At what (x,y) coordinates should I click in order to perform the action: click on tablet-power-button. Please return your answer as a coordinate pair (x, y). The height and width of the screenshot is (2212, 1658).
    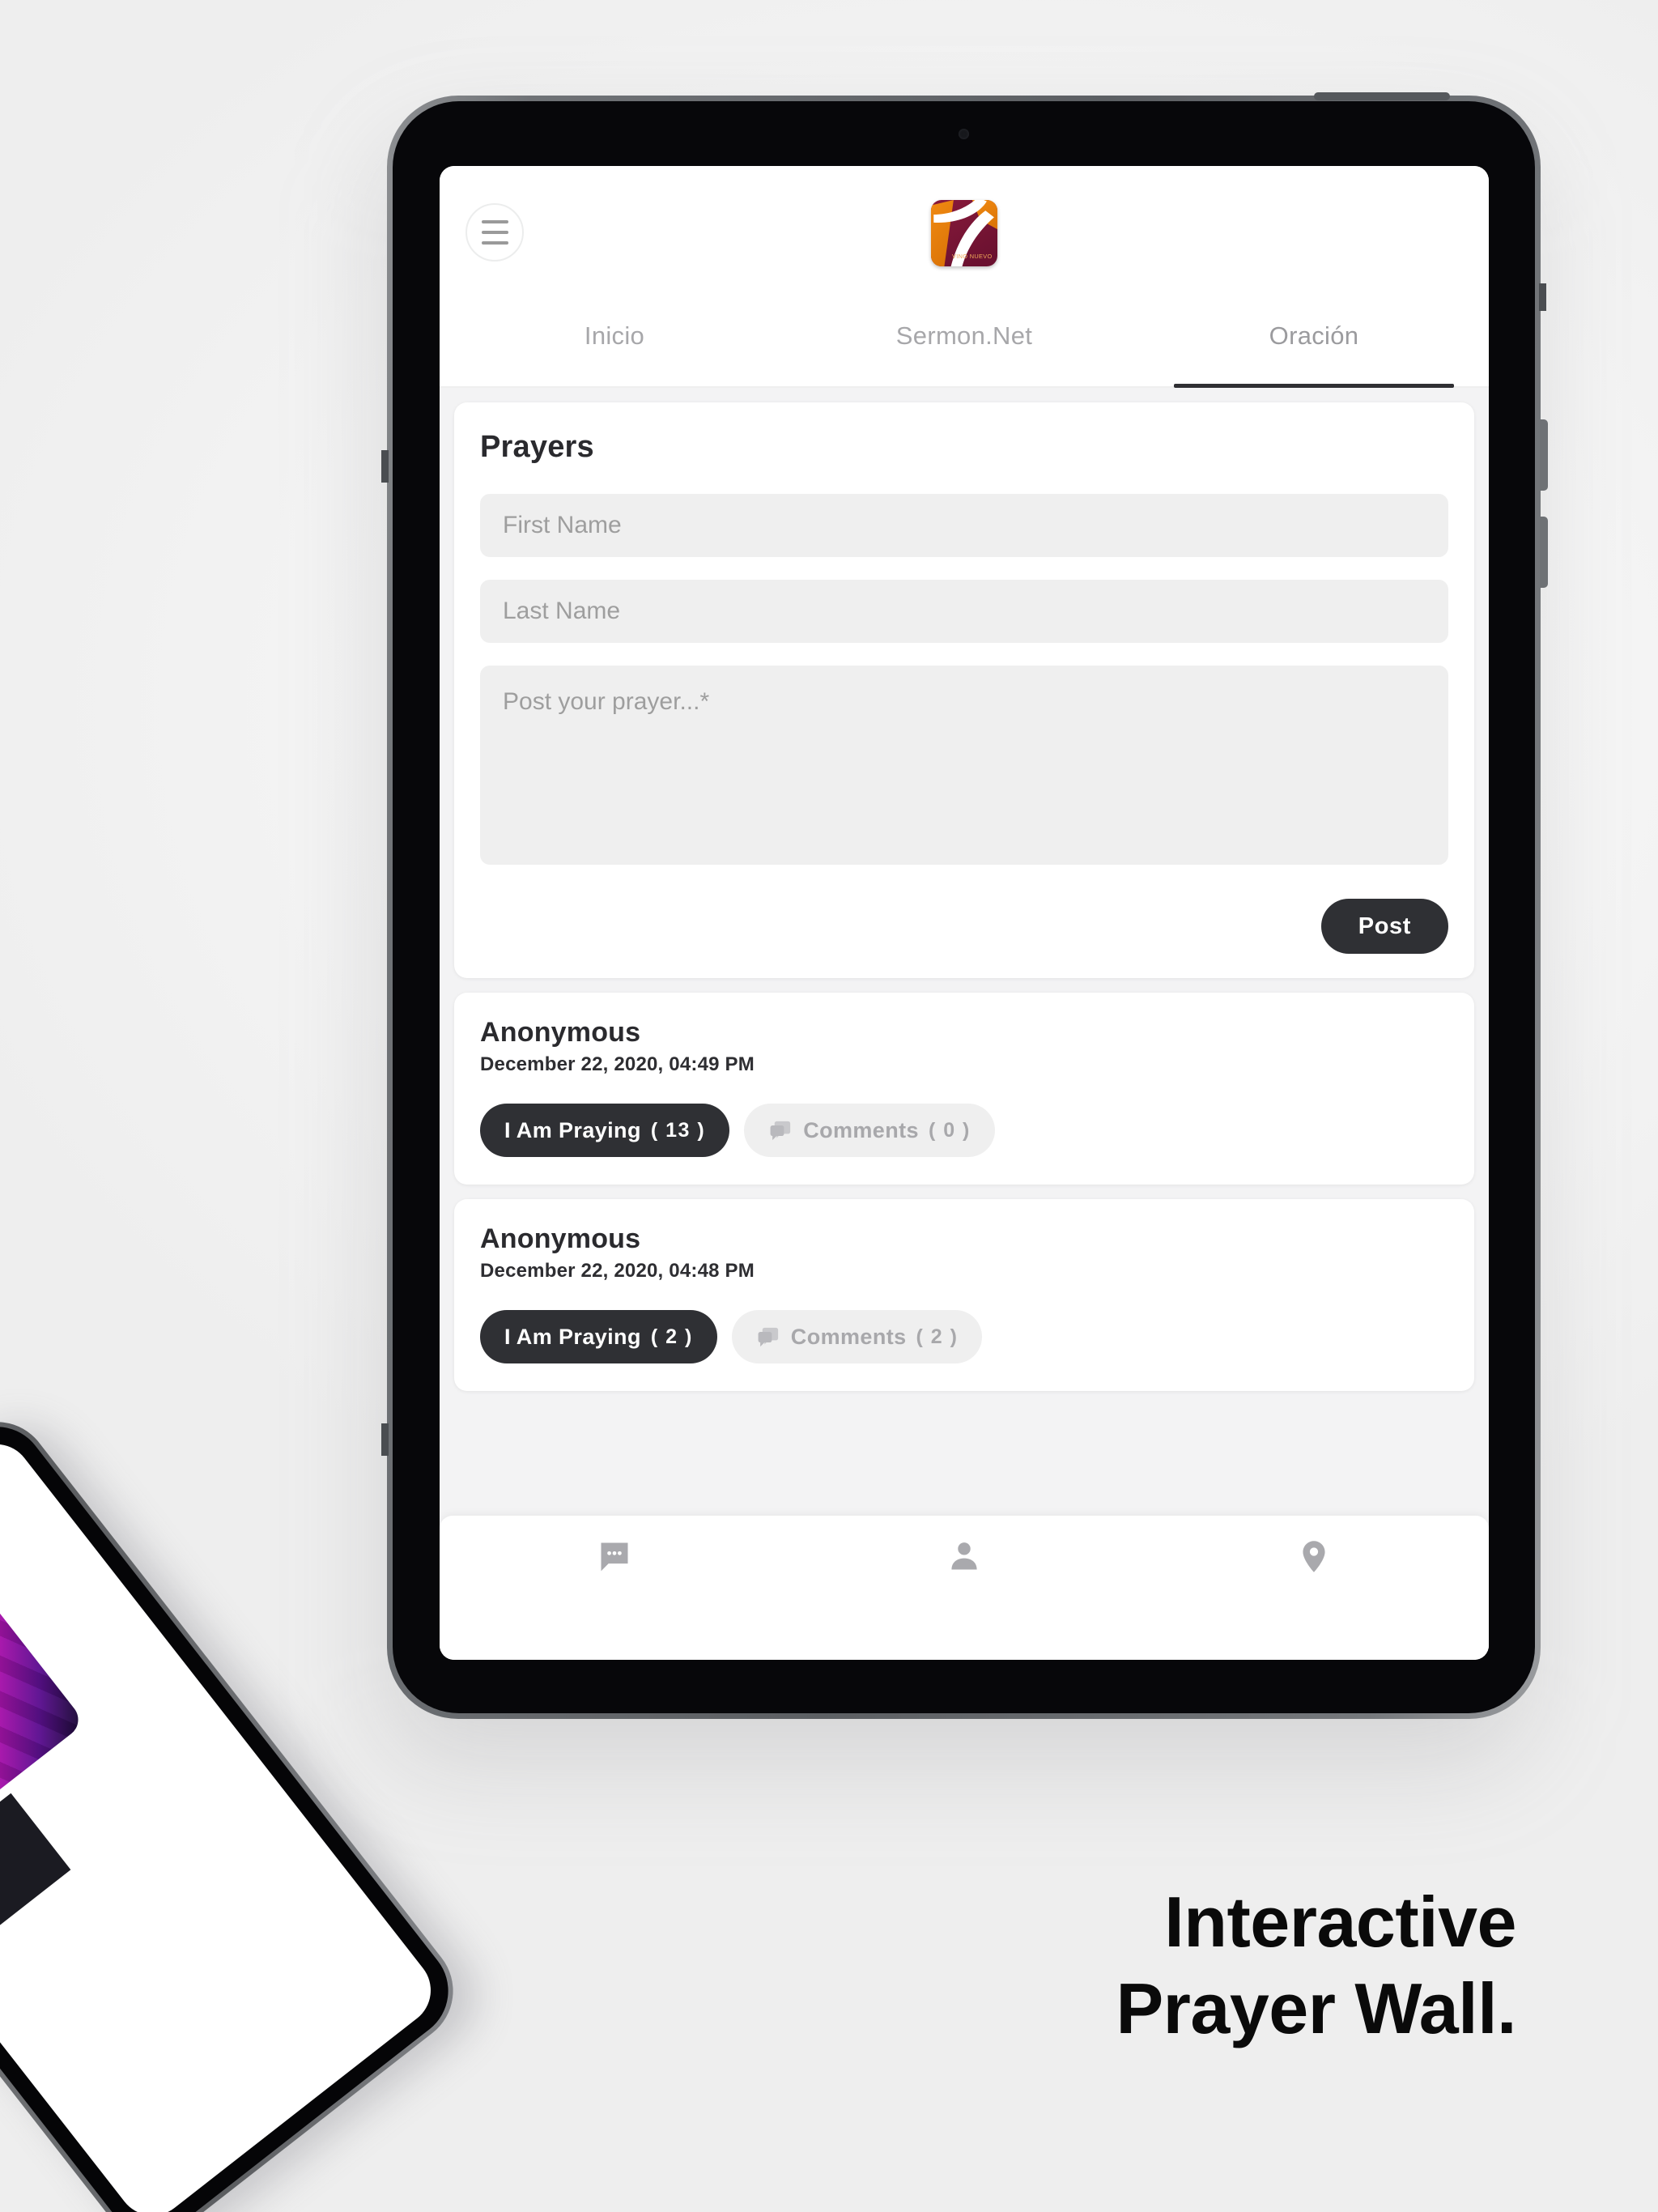
    Looking at the image, I should click on (1382, 96).